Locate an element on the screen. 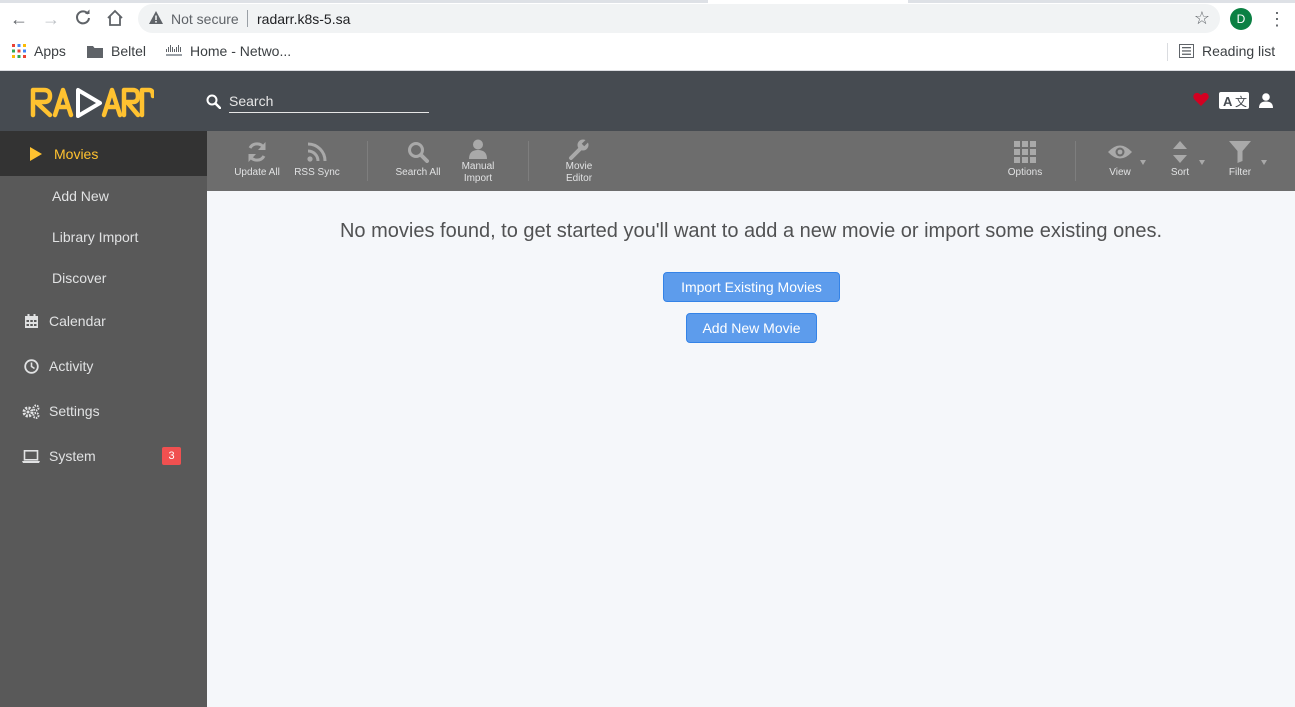 This screenshot has width=1295, height=707. sort-label: Sort is located at coordinates (1180, 172).